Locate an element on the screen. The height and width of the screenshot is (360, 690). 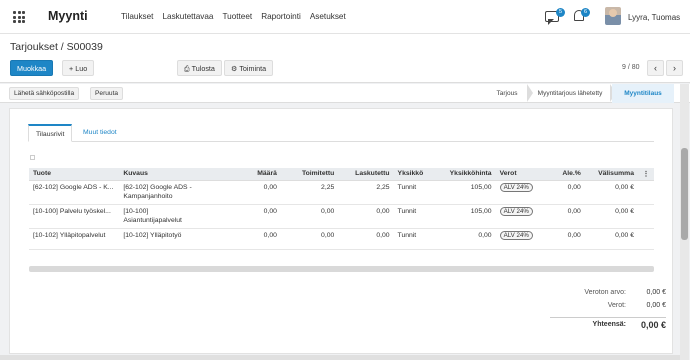
untaxed-row: Veroton arvo: 0,00 € is located at coordinates (608, 295).